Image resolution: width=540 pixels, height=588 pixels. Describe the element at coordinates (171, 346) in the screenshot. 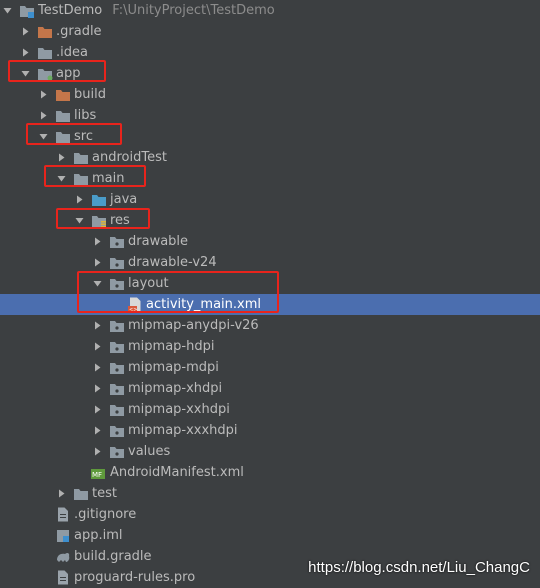

I see `tree-item-label: mipmap-hdpi` at that location.